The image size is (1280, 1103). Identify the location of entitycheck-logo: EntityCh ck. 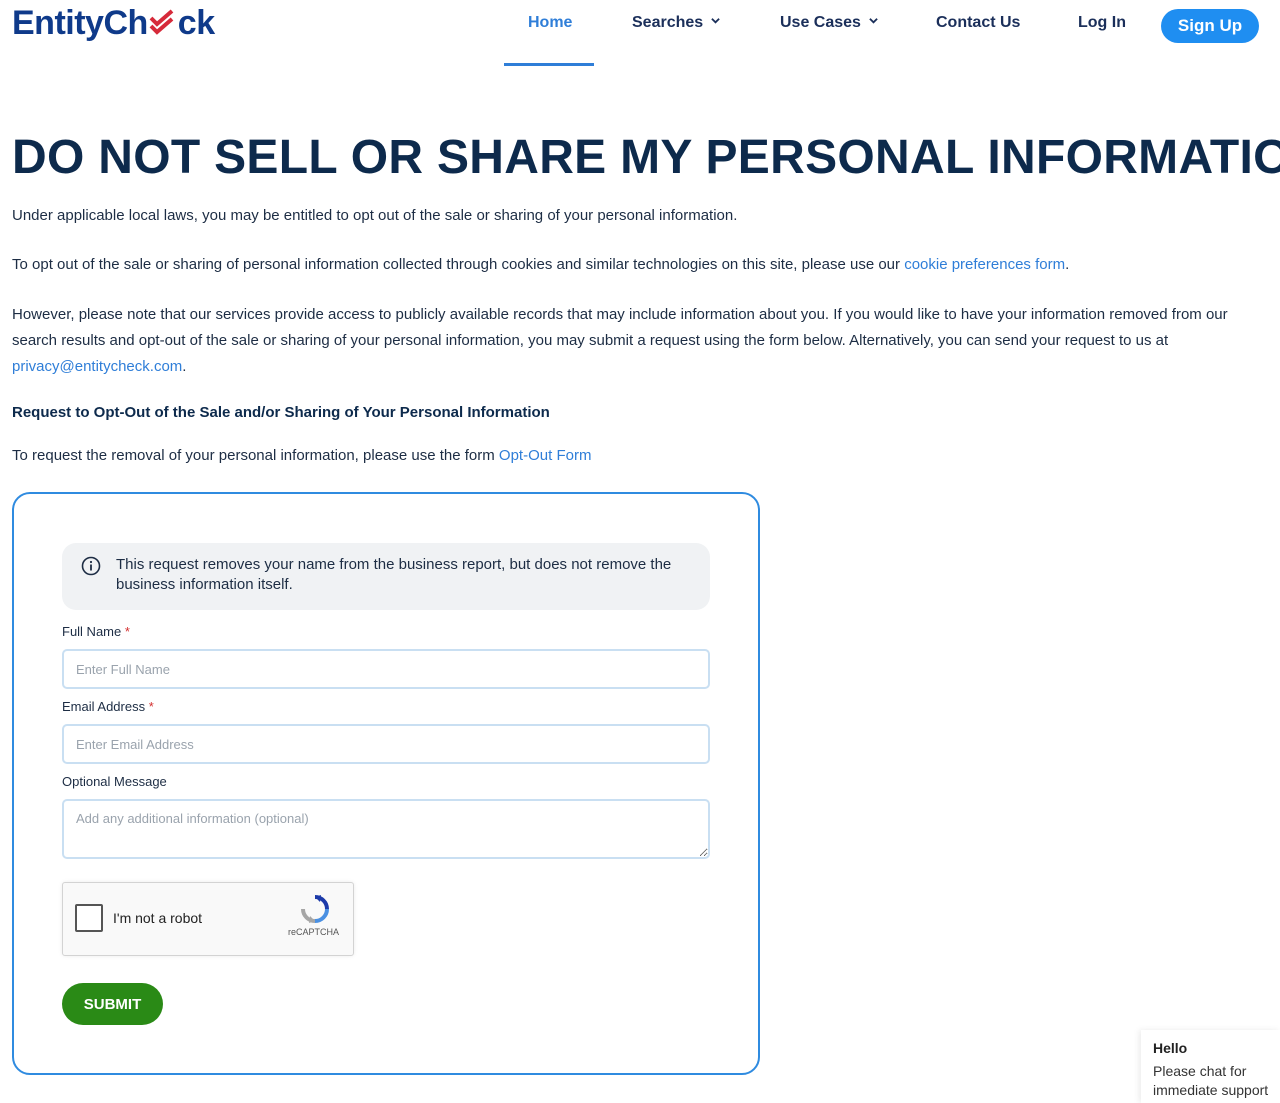
(113, 23).